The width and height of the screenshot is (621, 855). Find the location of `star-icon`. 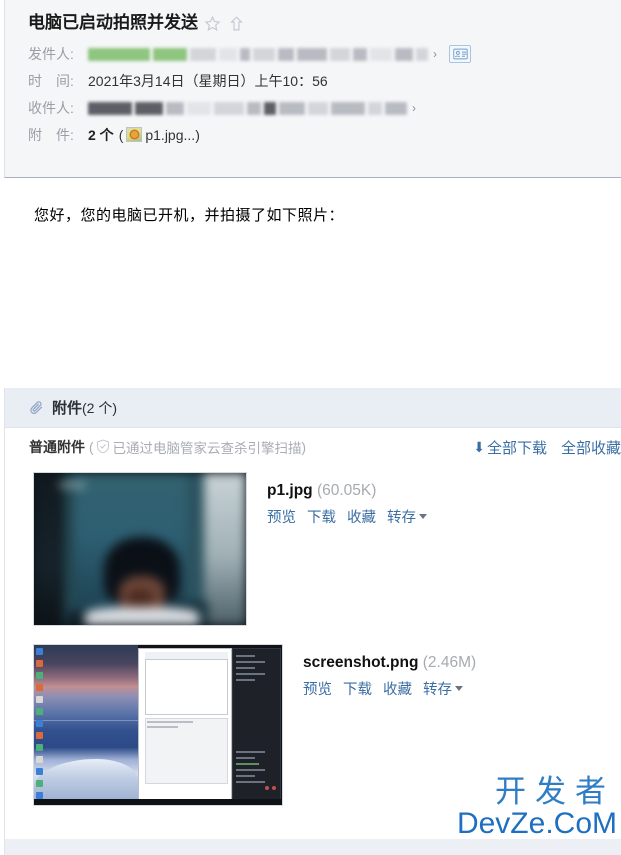

star-icon is located at coordinates (212, 23).